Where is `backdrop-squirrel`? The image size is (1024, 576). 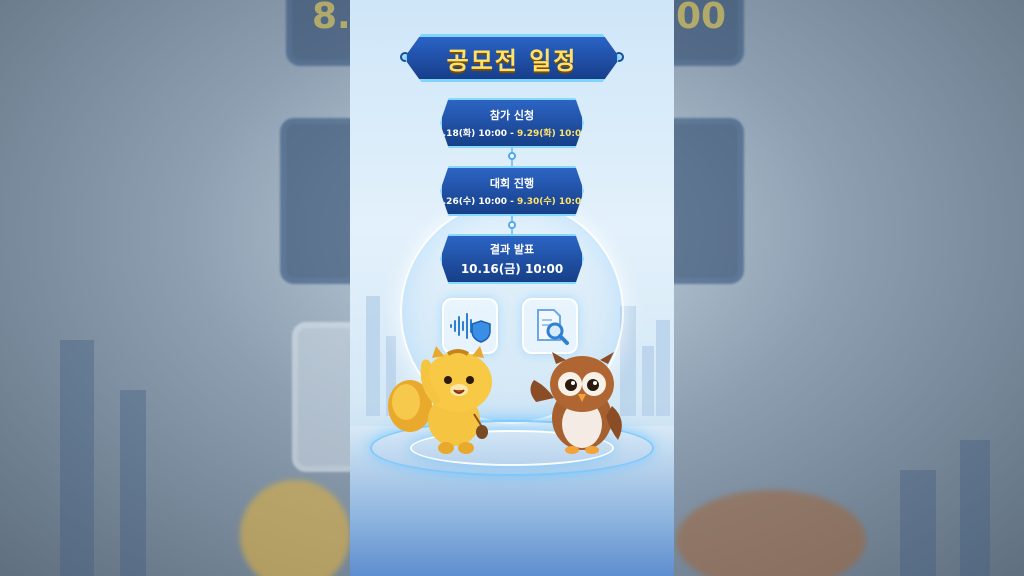 backdrop-squirrel is located at coordinates (295, 528).